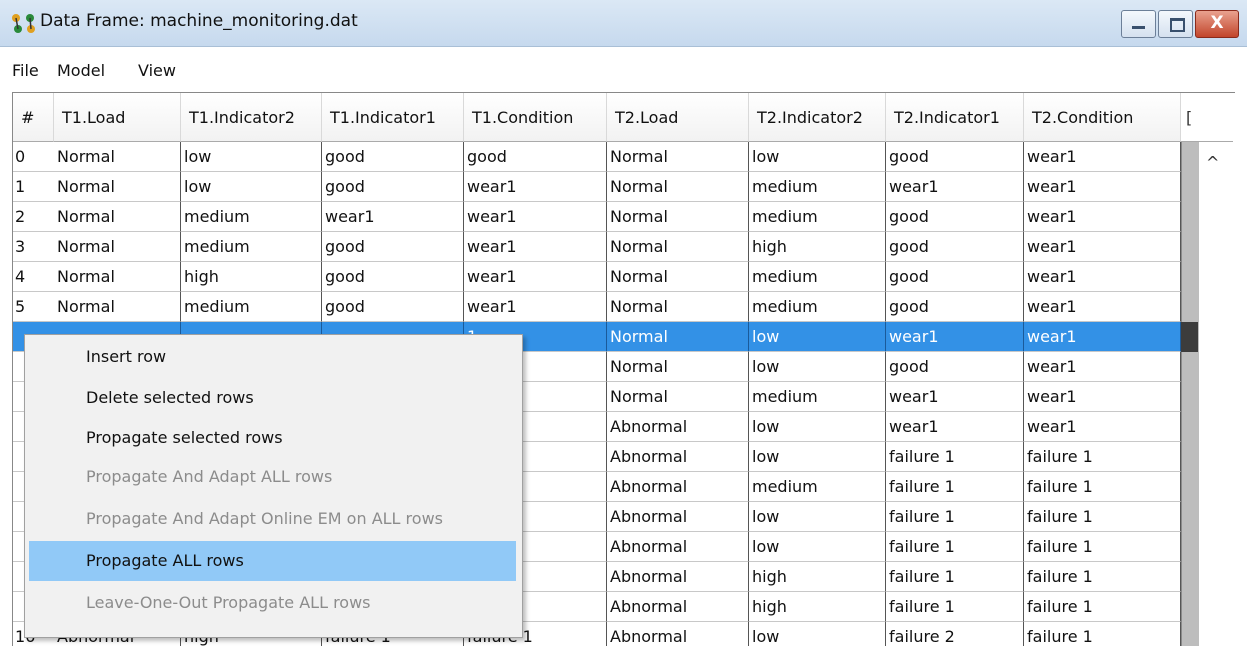 The width and height of the screenshot is (1247, 646). What do you see at coordinates (33, 217) in the screenshot?
I see `row-index-cell: 2` at bounding box center [33, 217].